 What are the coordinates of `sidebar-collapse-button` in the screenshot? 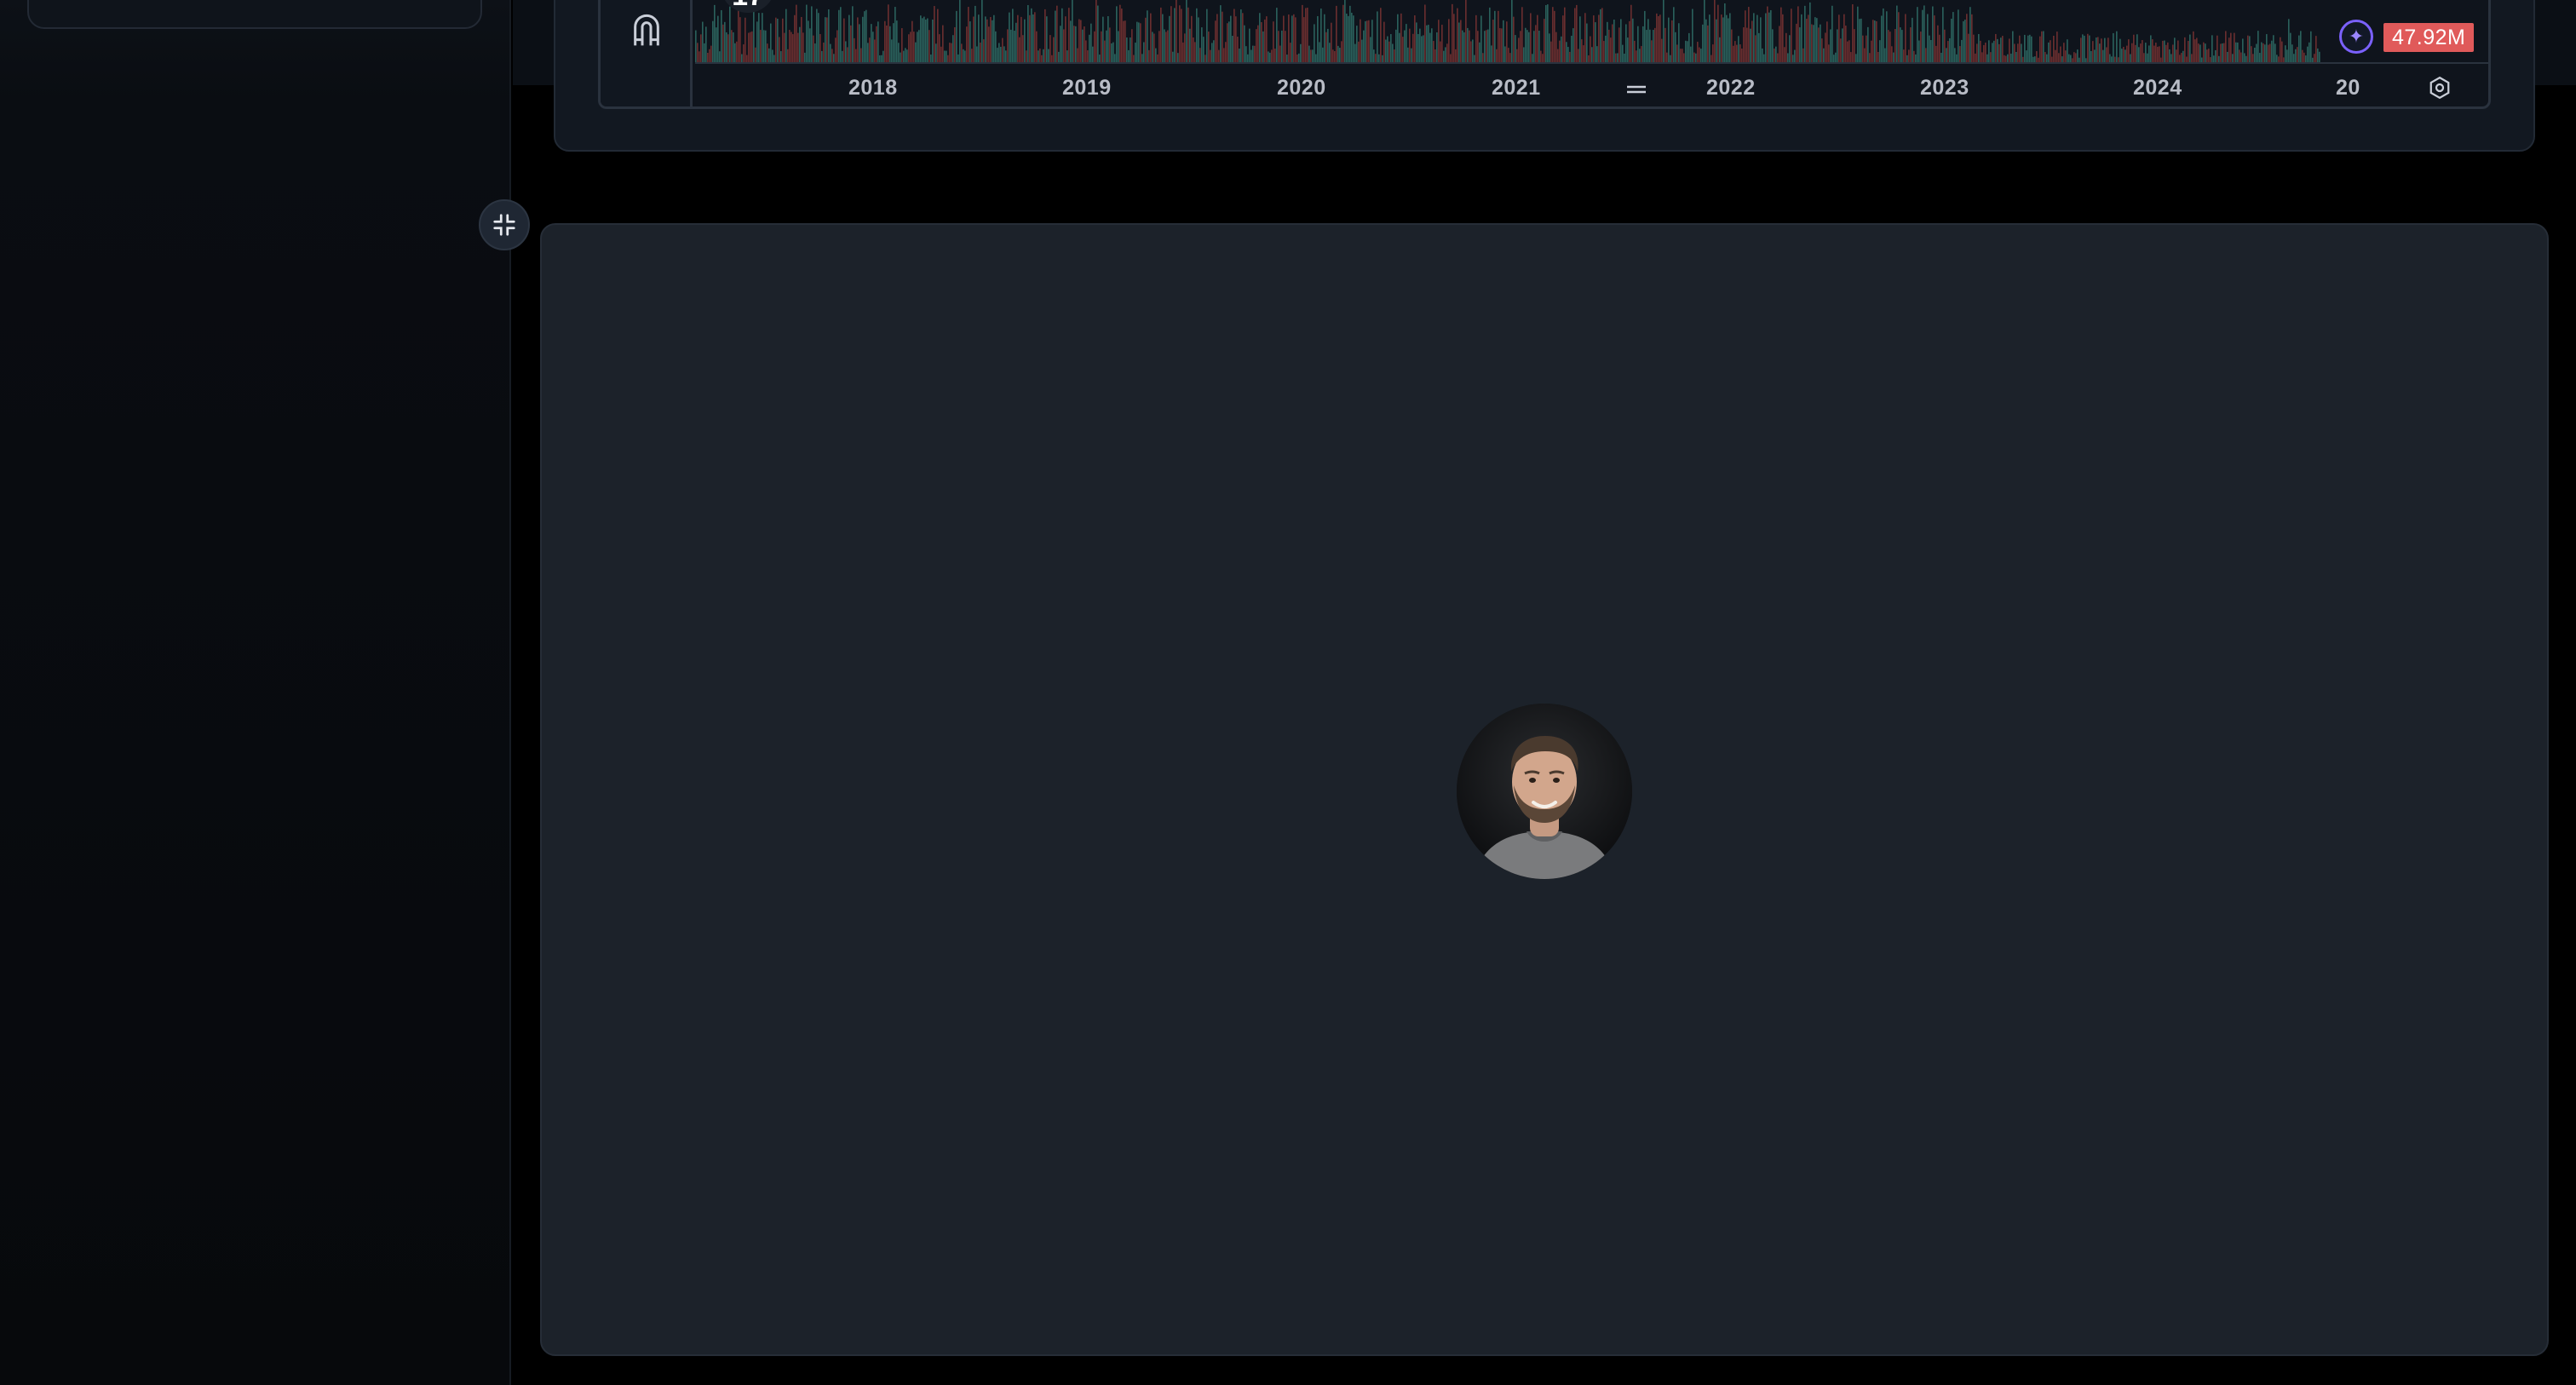 It's located at (504, 224).